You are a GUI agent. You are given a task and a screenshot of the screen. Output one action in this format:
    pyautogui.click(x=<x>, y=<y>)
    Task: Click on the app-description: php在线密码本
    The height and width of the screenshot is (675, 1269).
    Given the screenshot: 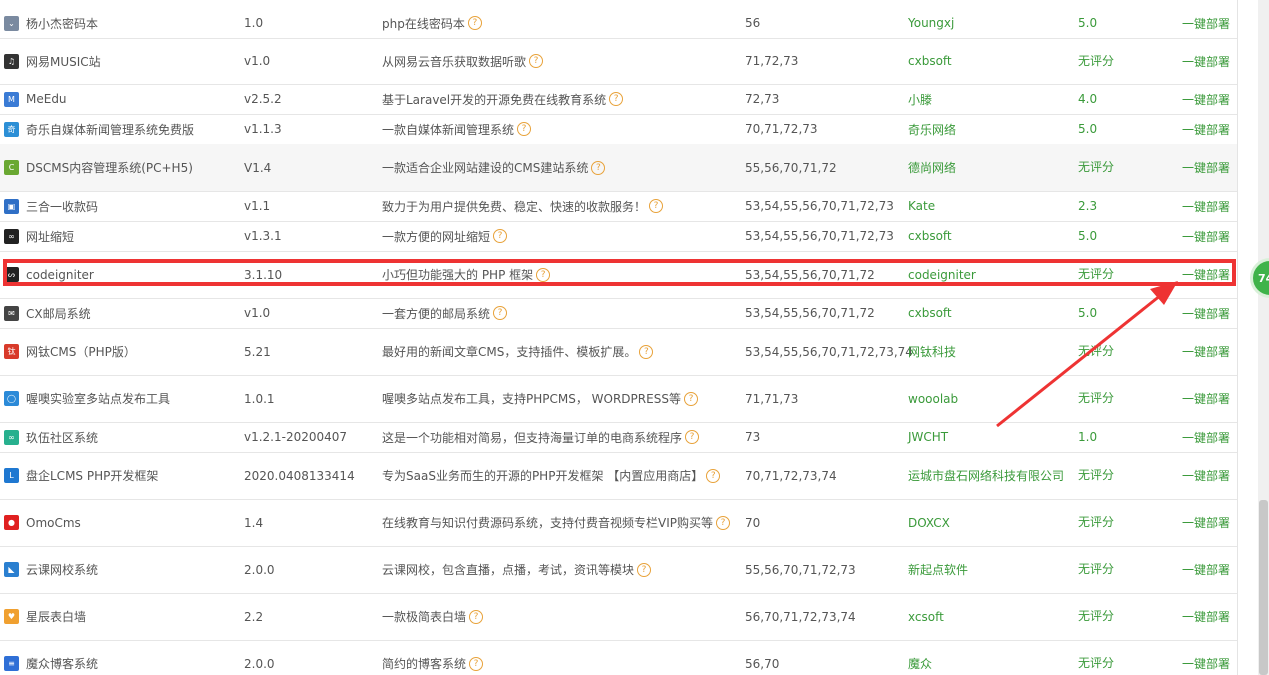 What is the action you would take?
    pyautogui.click(x=423, y=23)
    